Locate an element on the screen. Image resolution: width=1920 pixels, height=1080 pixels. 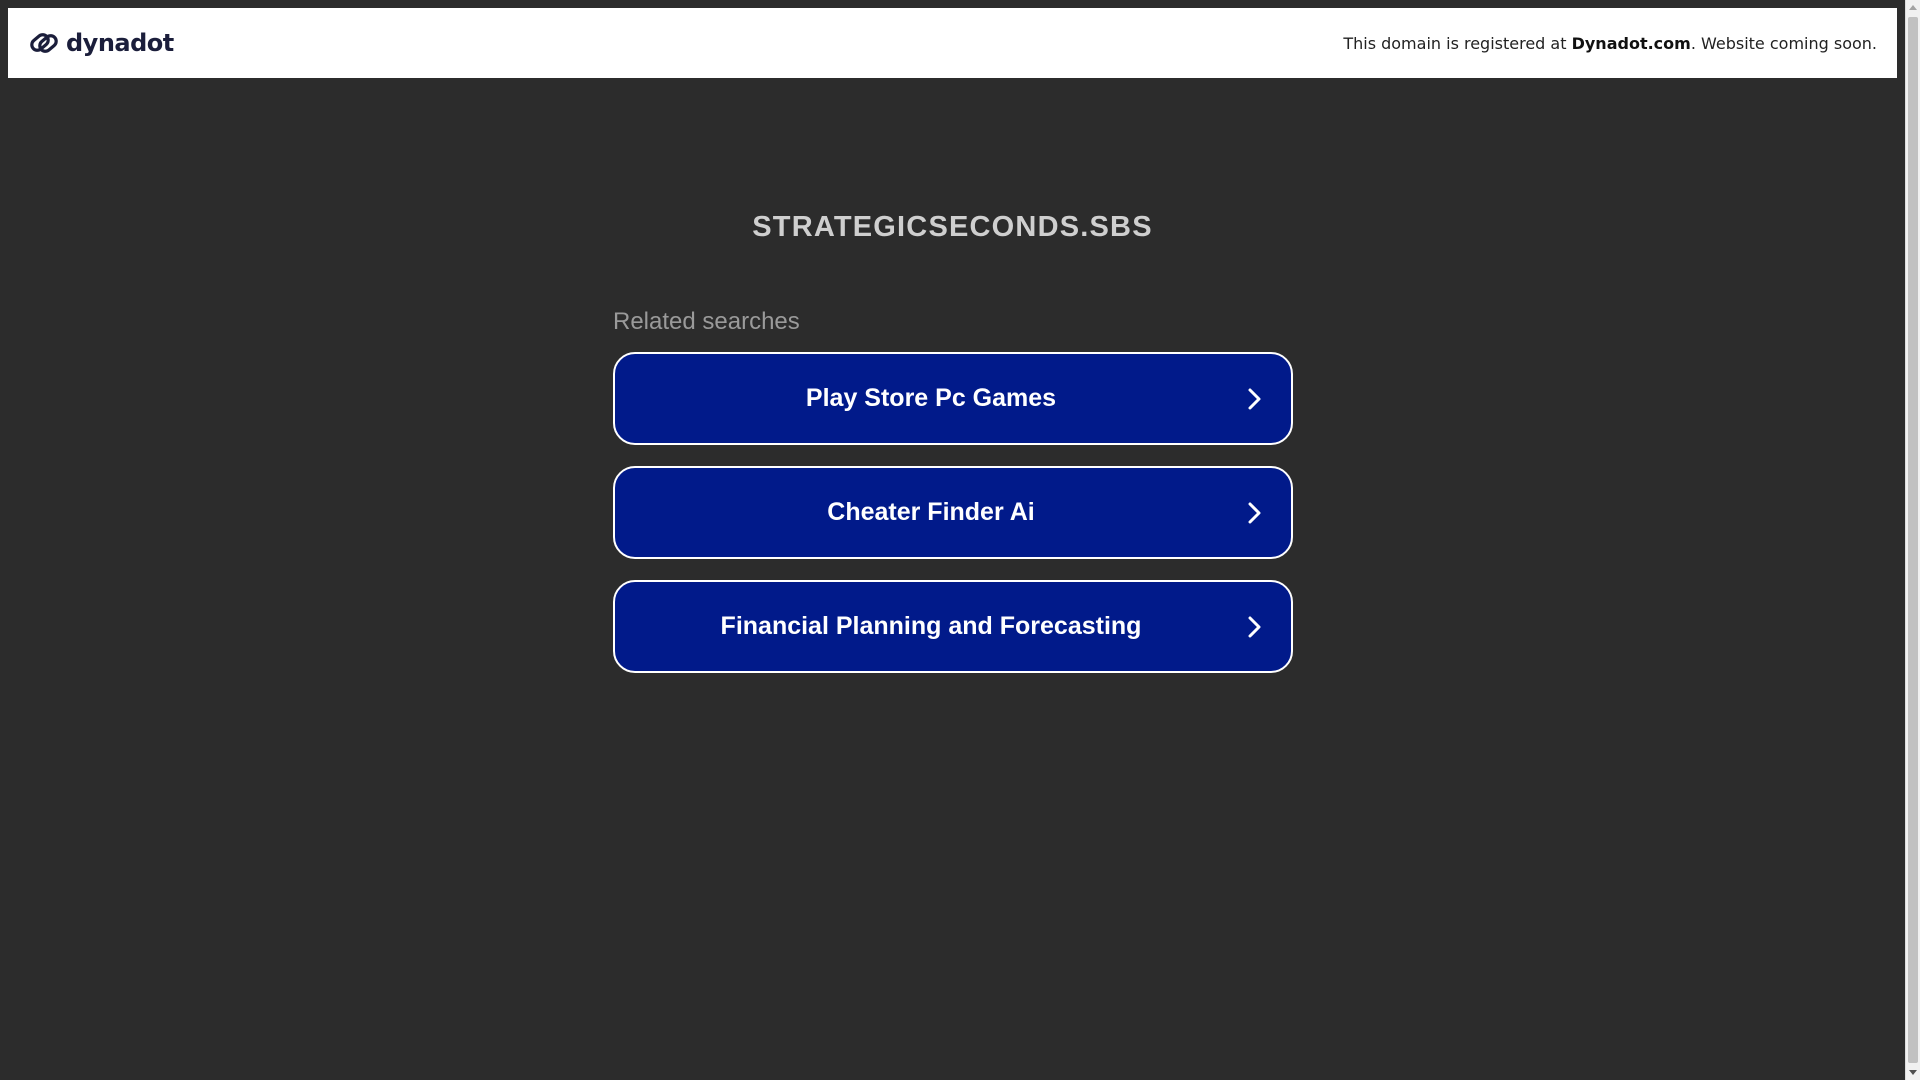
dynadot-logo: dynadot is located at coordinates (101, 43).